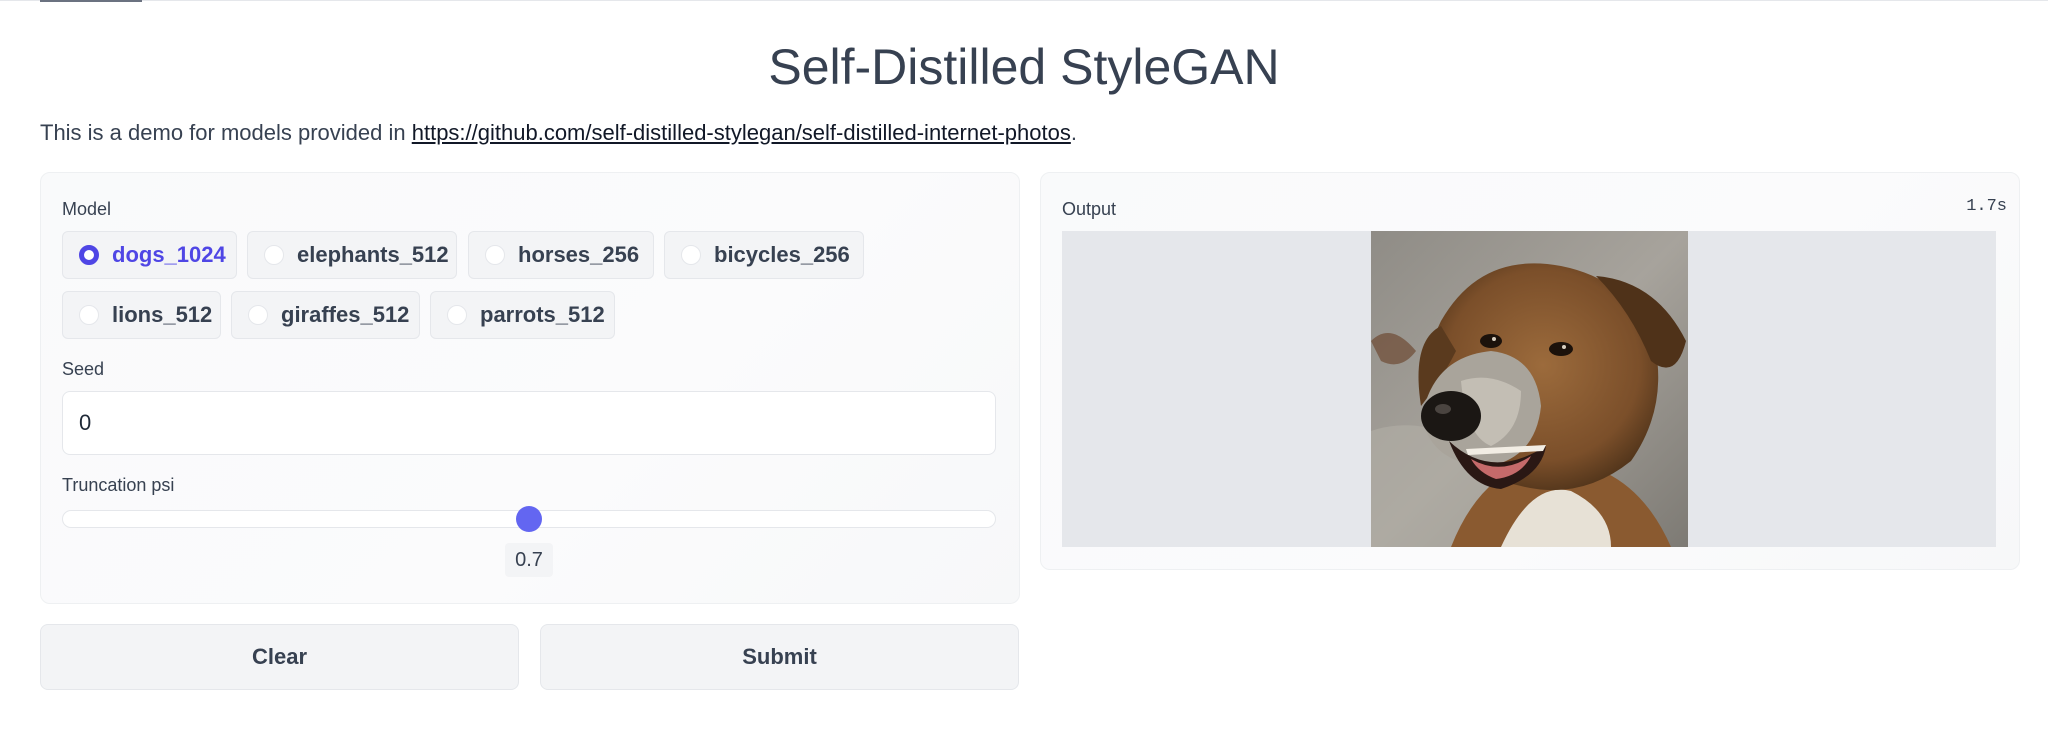 This screenshot has width=2048, height=736. What do you see at coordinates (1024, 67) in the screenshot?
I see `page-title: Self-Distilled StyleGAN` at bounding box center [1024, 67].